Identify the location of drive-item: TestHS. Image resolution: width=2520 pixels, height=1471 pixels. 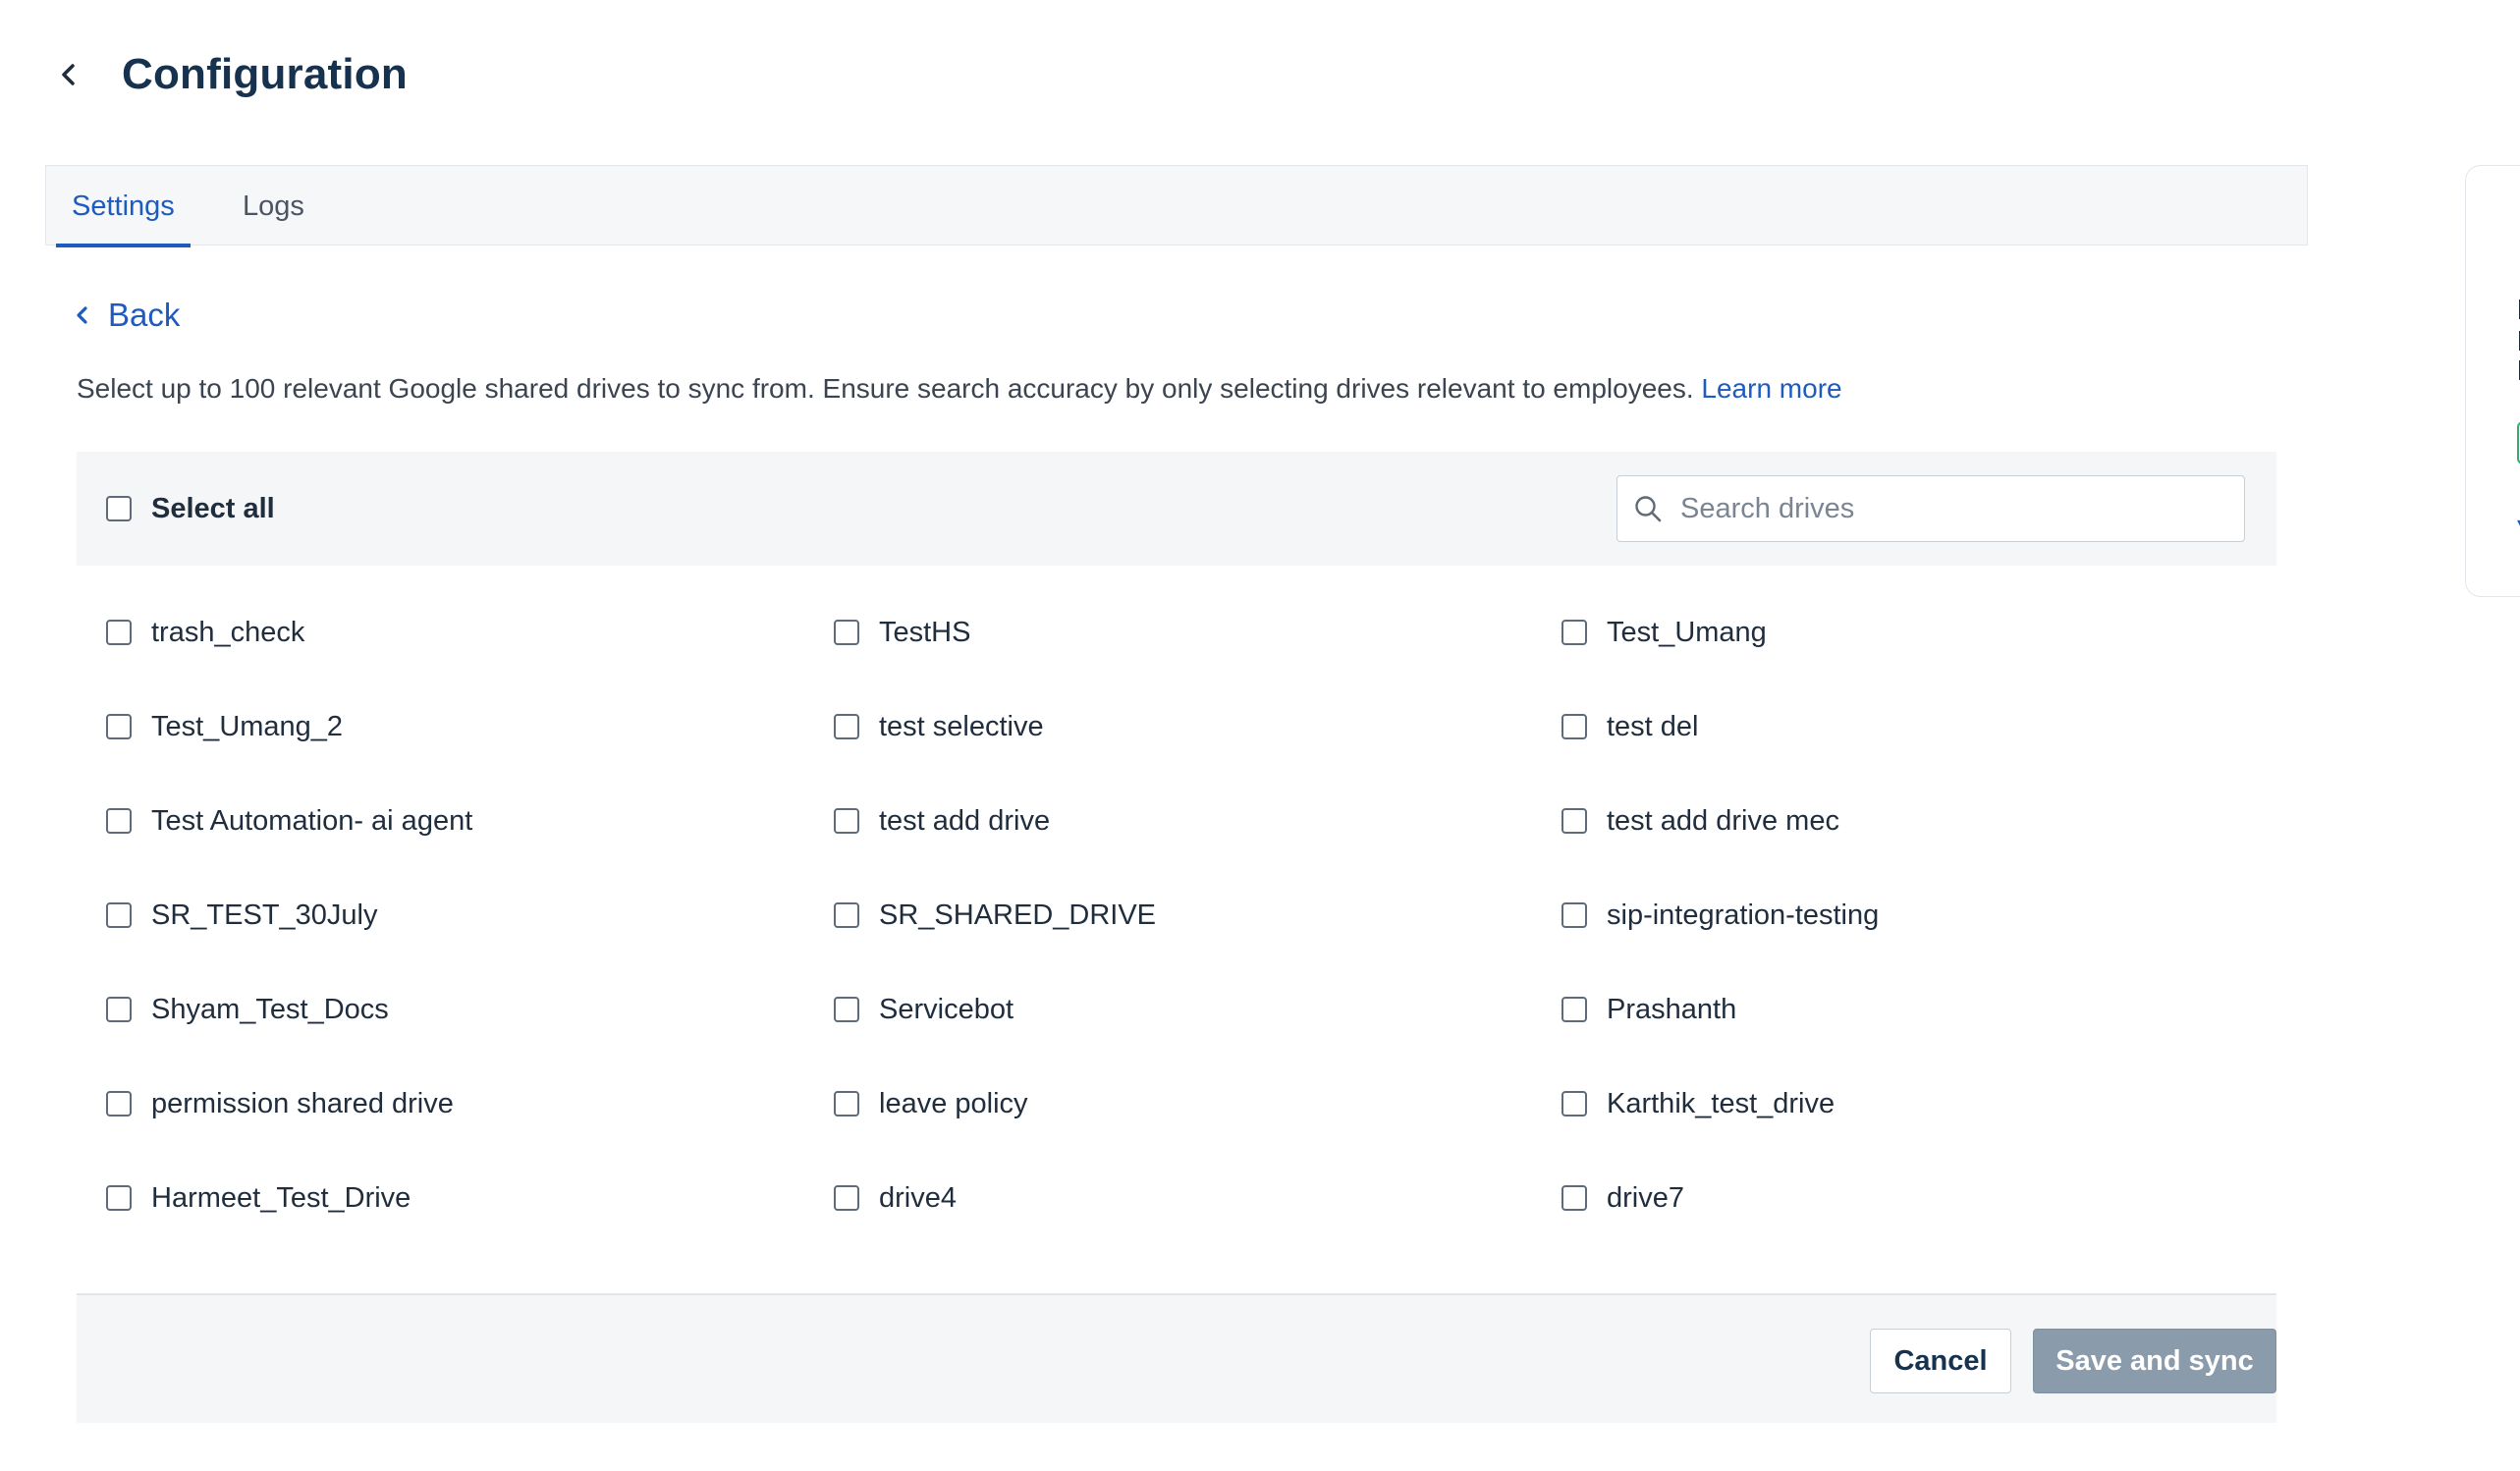
(1197, 633).